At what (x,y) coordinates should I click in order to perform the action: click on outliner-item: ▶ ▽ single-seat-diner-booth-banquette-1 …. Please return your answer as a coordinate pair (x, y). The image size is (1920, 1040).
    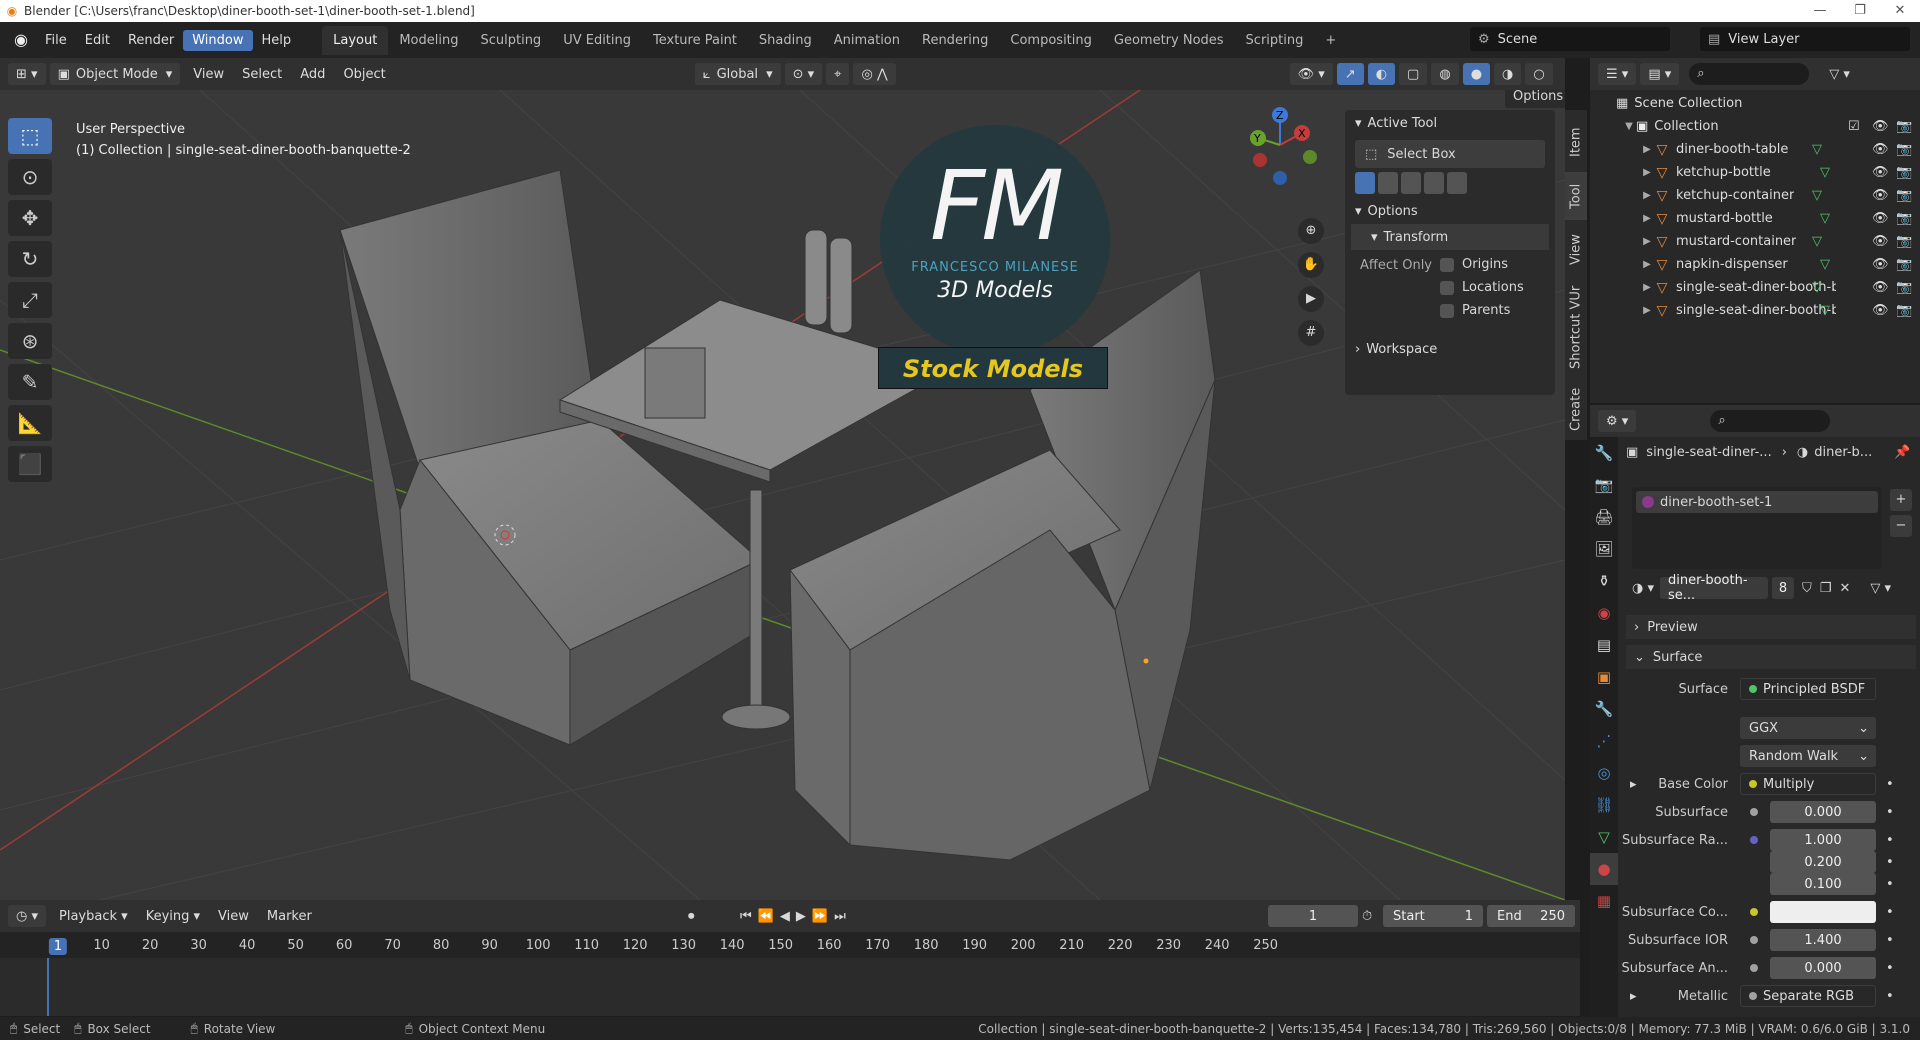
    Looking at the image, I should click on (1755, 287).